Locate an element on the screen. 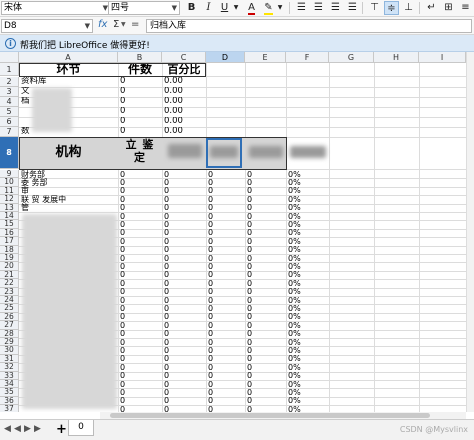 Image resolution: width=474 pixels, height=440 pixels. font-color-icon: A is located at coordinates (251, 8).